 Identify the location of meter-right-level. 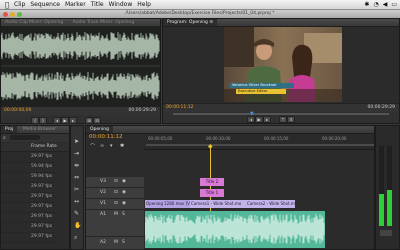
(389, 208).